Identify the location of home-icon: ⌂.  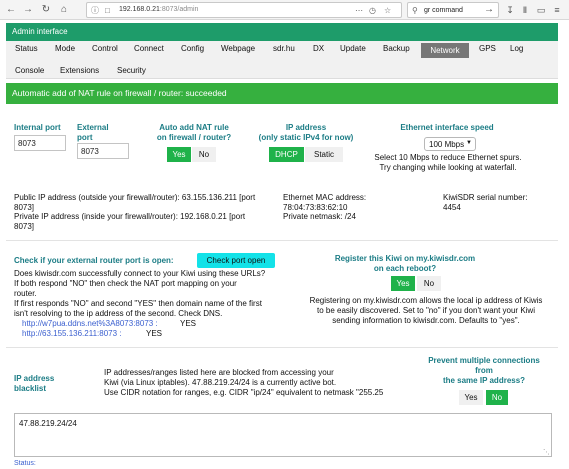
(64, 10).